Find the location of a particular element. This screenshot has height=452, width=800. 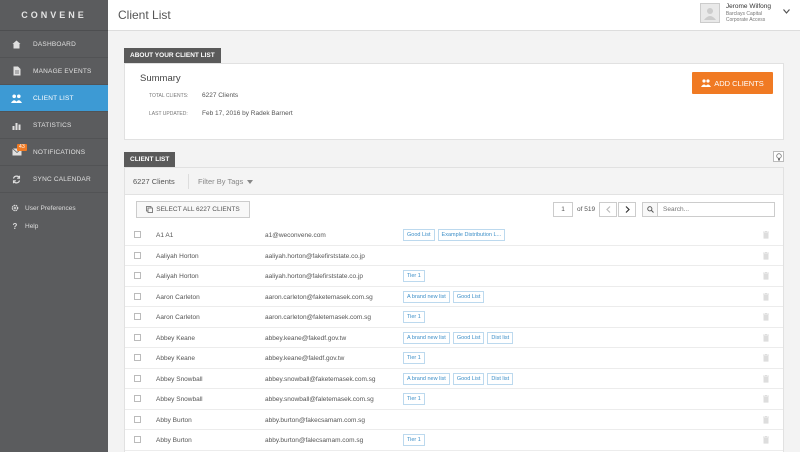

total-clients-value: 6227 Clients is located at coordinates (220, 95).